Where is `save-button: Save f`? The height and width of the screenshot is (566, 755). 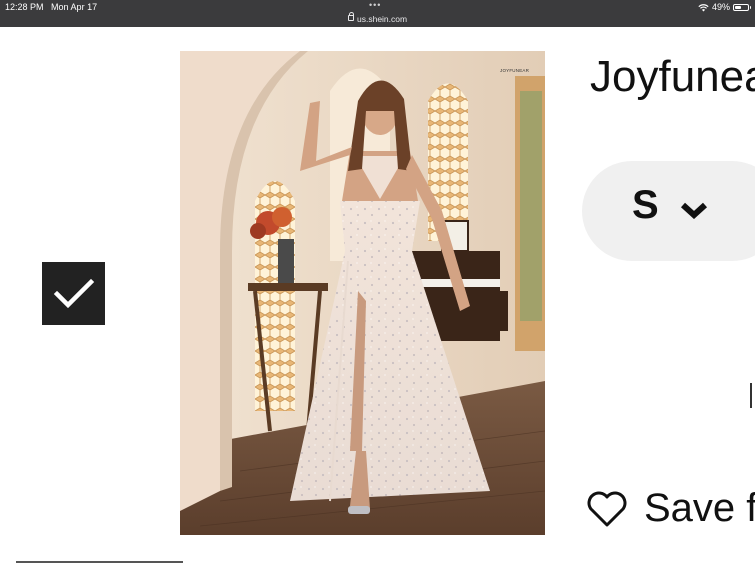 save-button: Save f is located at coordinates (670, 508).